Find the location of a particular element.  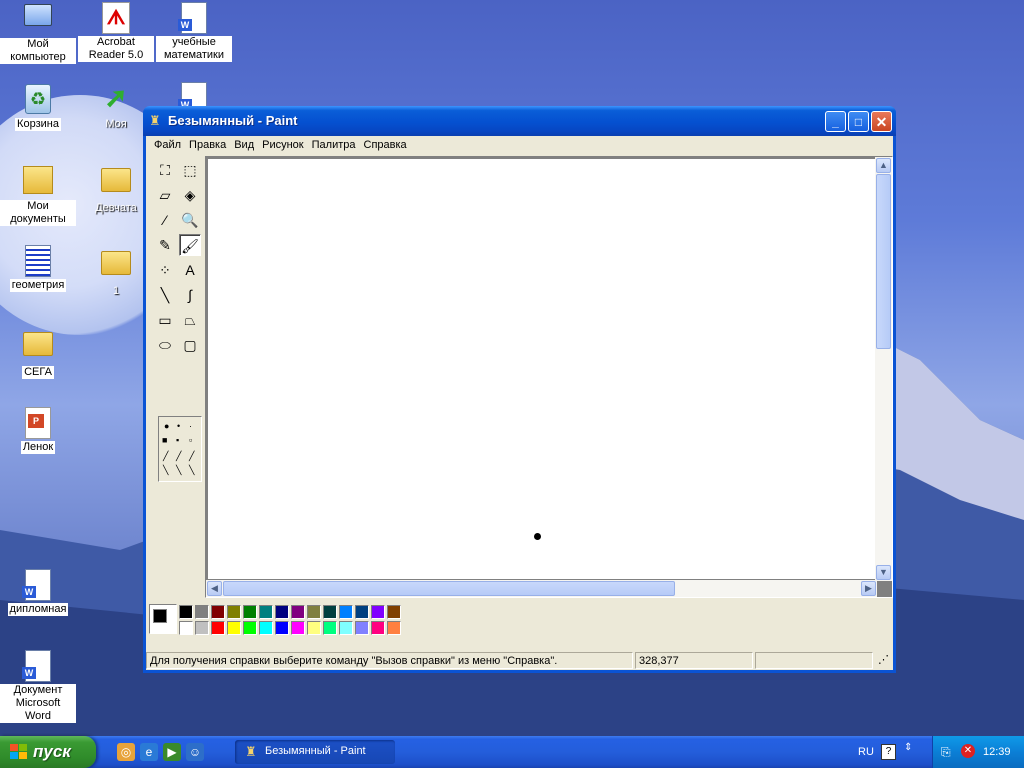

media-player-icon: ▶ is located at coordinates (172, 752).